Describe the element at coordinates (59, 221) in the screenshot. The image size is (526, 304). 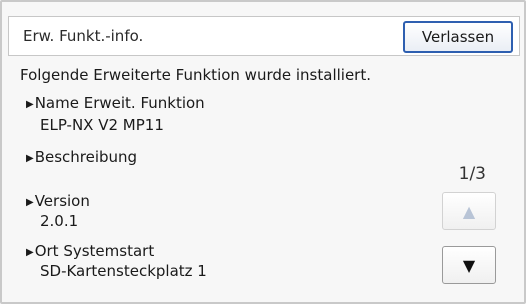
I see `item-version-value: 2.0.1` at that location.